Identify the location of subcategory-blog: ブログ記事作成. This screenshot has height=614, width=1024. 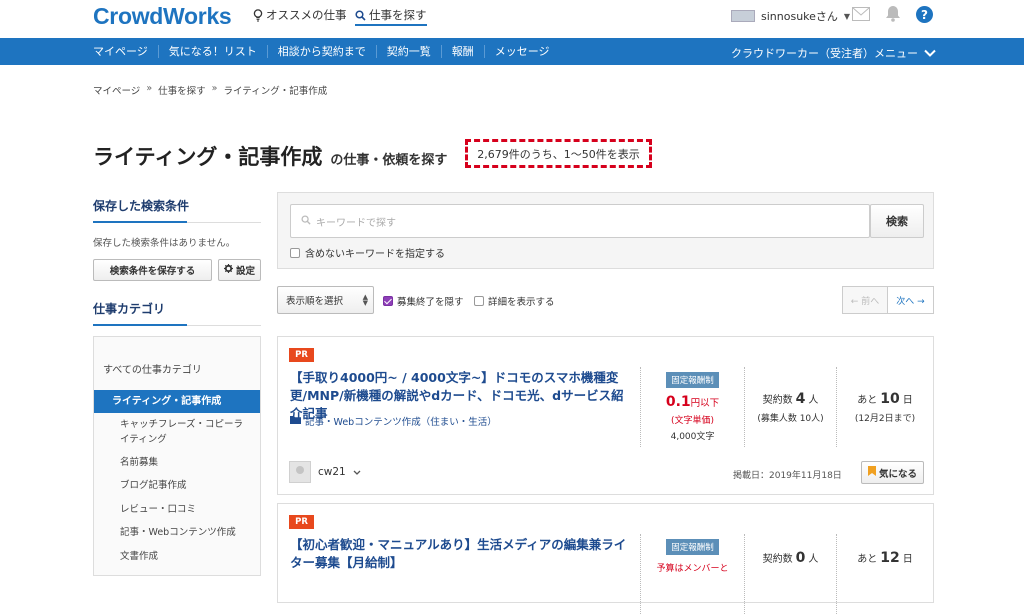
(185, 485).